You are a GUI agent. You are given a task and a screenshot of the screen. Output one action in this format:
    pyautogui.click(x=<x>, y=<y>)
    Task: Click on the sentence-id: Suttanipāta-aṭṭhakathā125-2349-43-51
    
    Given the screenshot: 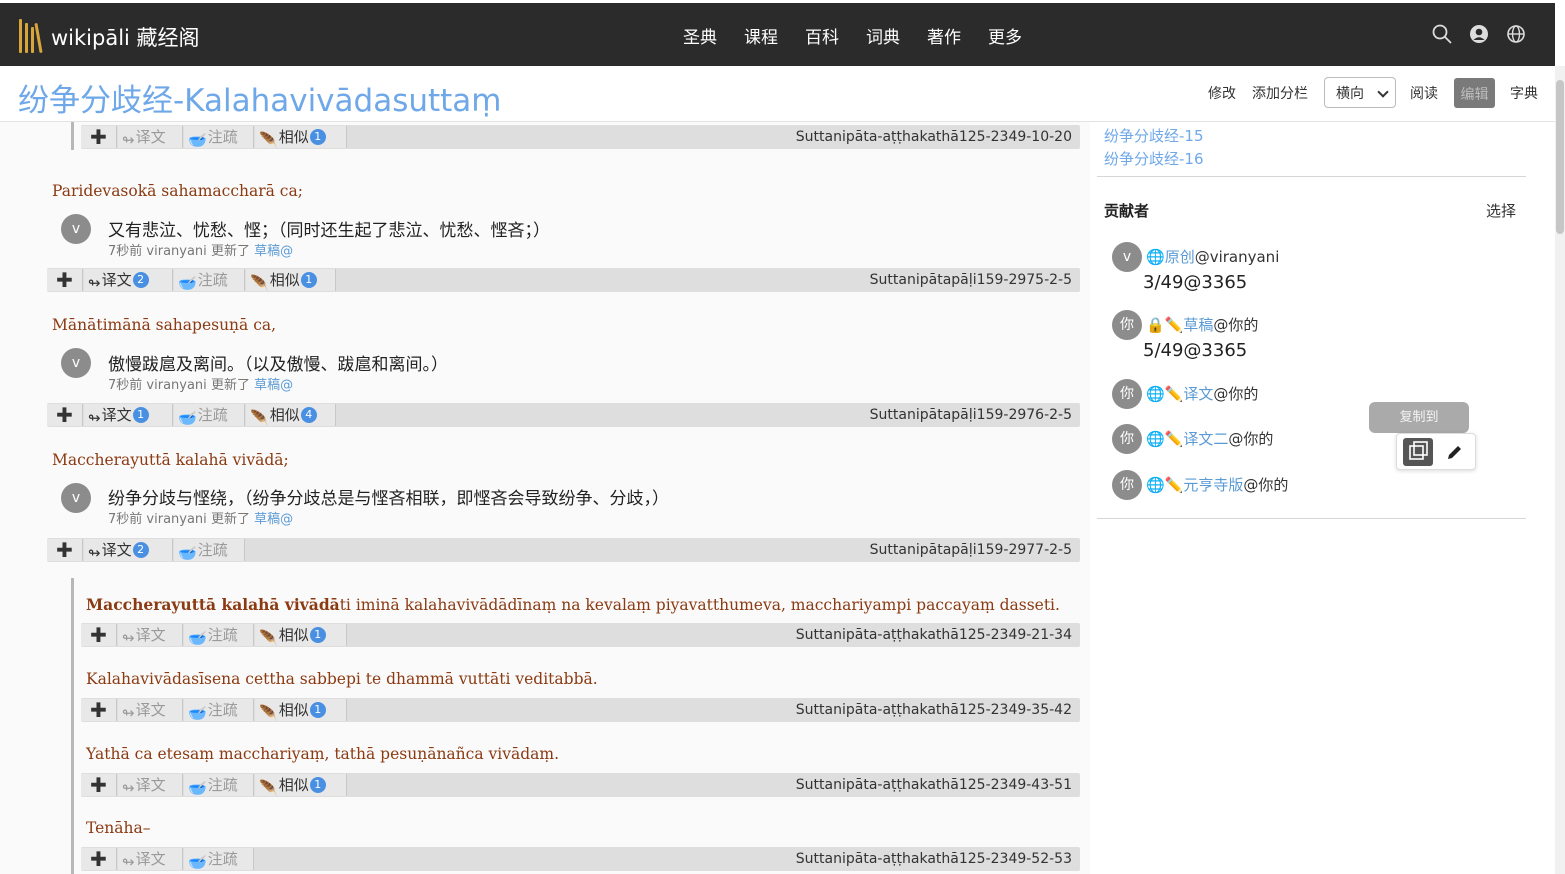 What is the action you would take?
    pyautogui.click(x=933, y=785)
    